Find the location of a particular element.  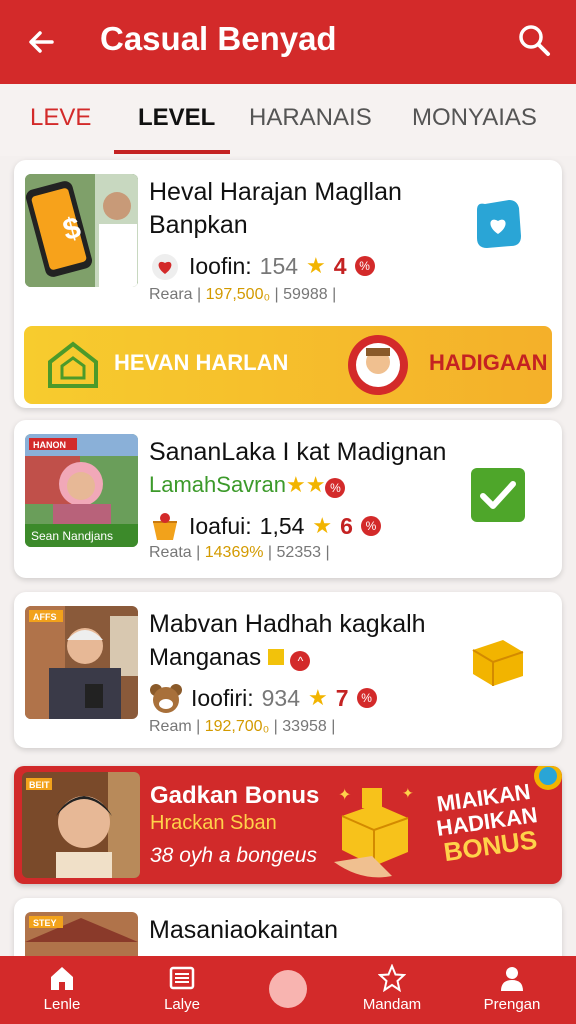

nav-favorites: Mandam is located at coordinates (392, 988).